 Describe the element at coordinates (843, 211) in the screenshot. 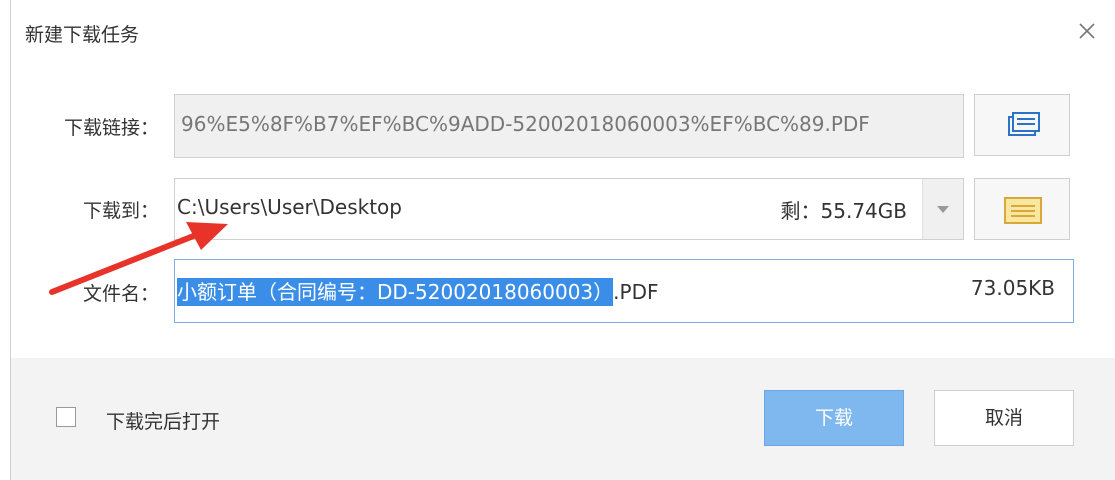

I see `free-space-text: 剩：55.74GB` at that location.